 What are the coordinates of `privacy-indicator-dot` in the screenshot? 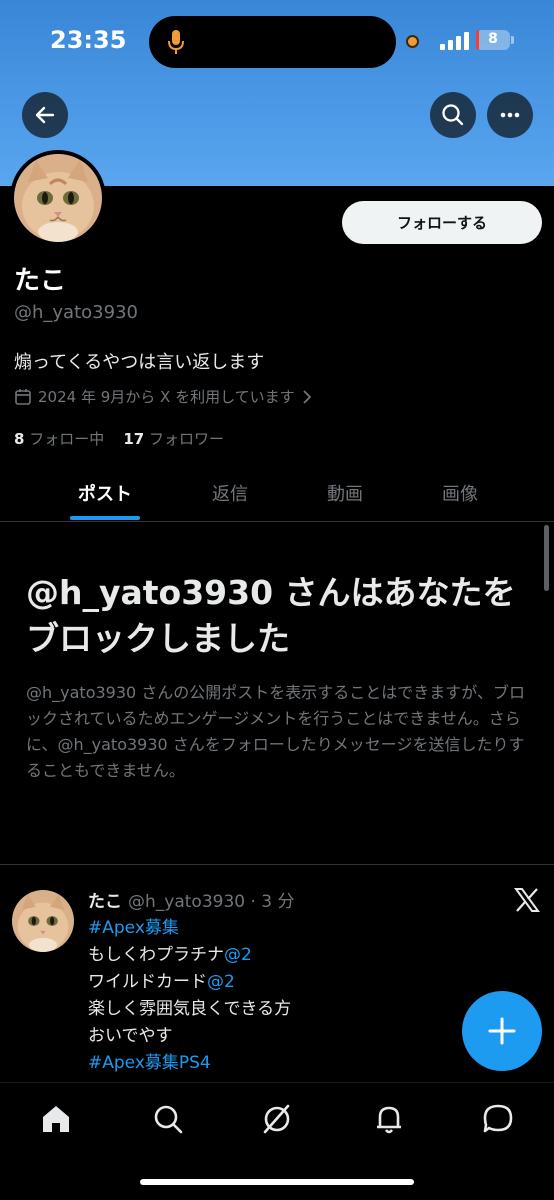 It's located at (412, 41).